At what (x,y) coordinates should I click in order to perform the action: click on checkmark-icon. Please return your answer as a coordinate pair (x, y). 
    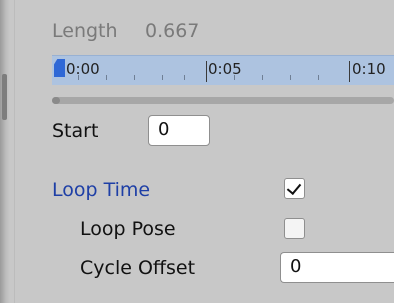
    Looking at the image, I should click on (294, 187).